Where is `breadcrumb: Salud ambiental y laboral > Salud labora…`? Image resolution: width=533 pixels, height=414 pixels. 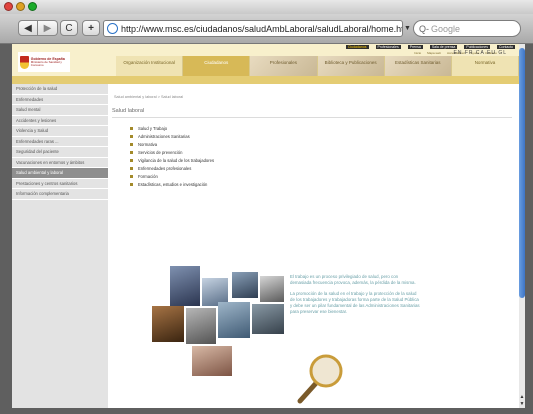
breadcrumb: Salud ambiental y laboral > Salud labora… is located at coordinates (148, 97).